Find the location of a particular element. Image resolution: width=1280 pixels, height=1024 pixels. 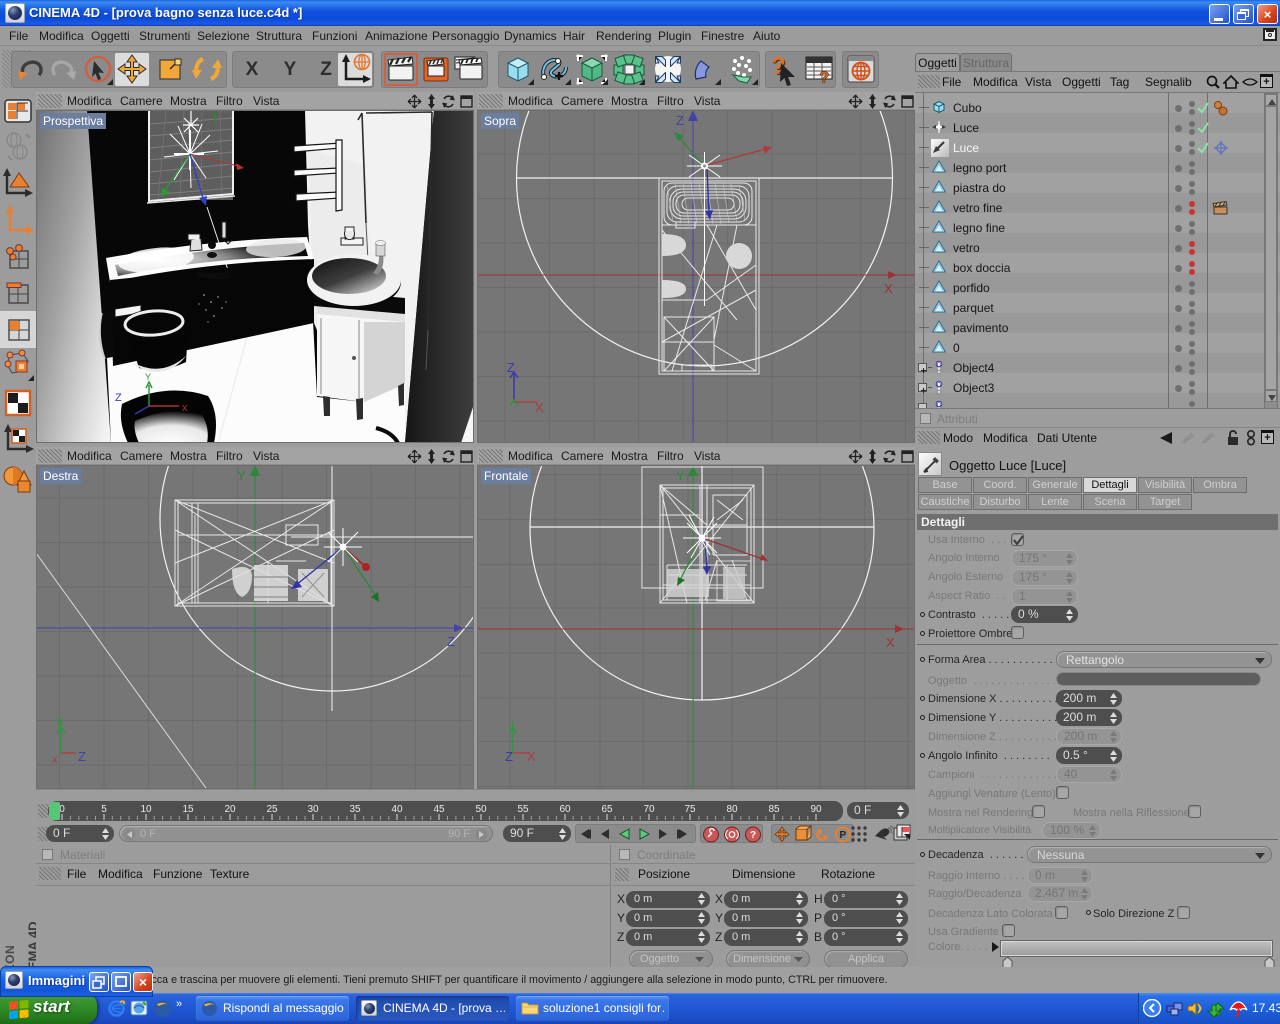

svg-text: 30 is located at coordinates (313, 809).